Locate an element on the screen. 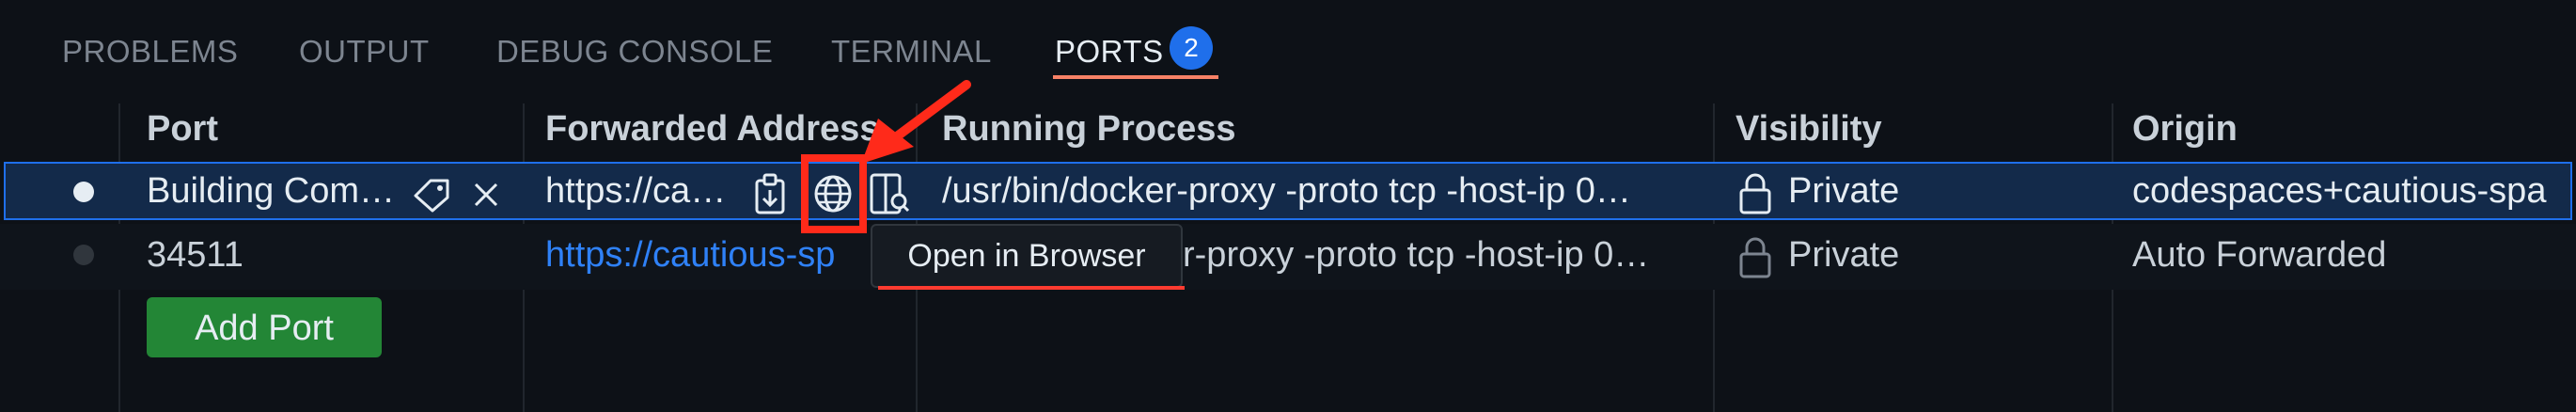 This screenshot has height=412, width=2576. tab-terminal: TERMINAL is located at coordinates (912, 52).